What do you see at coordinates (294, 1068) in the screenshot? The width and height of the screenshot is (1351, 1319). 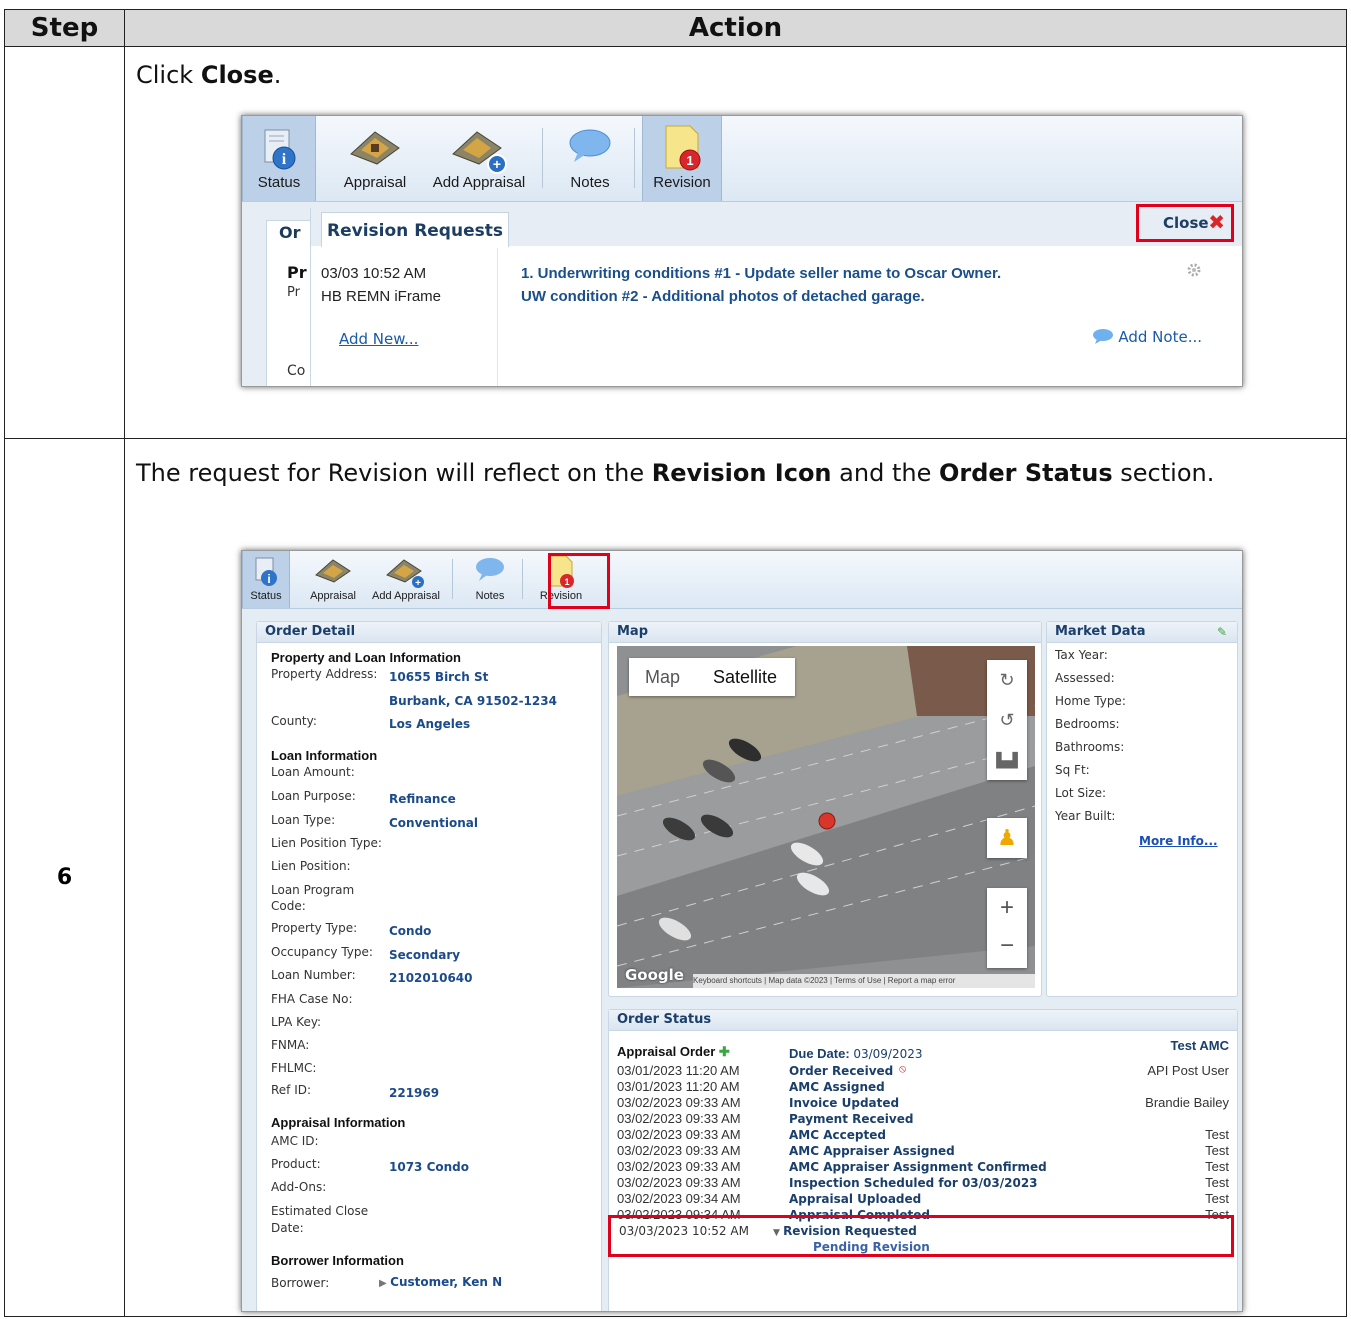 I see `field-label: FHLMC:` at bounding box center [294, 1068].